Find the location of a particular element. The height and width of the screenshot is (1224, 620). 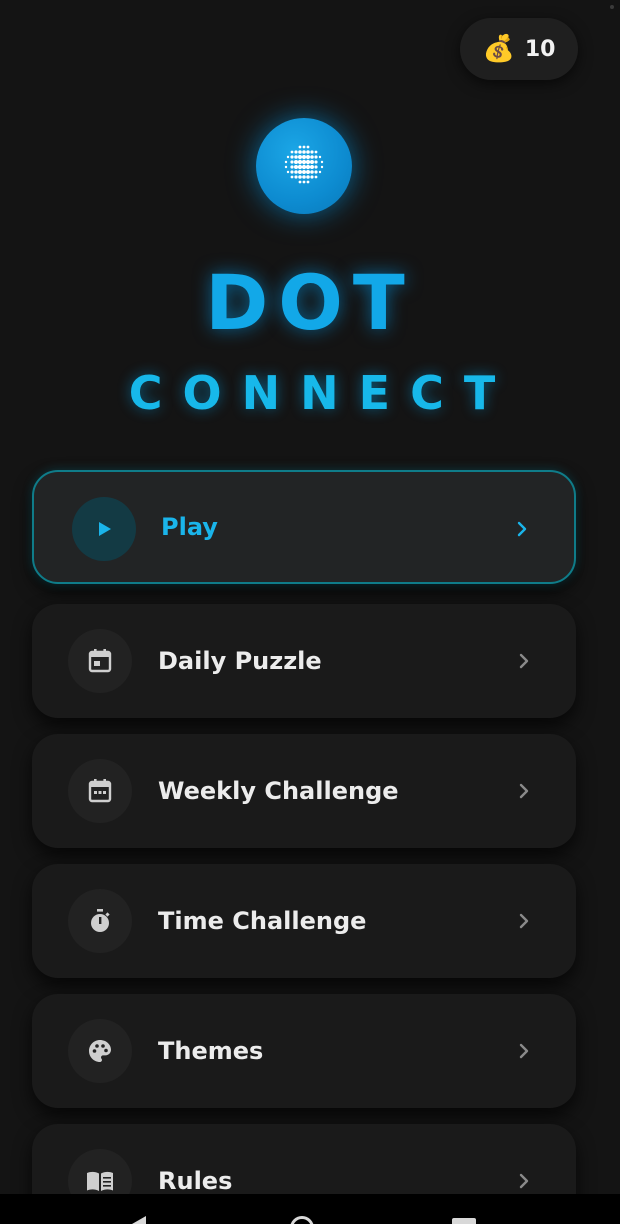

app-logo is located at coordinates (304, 166).